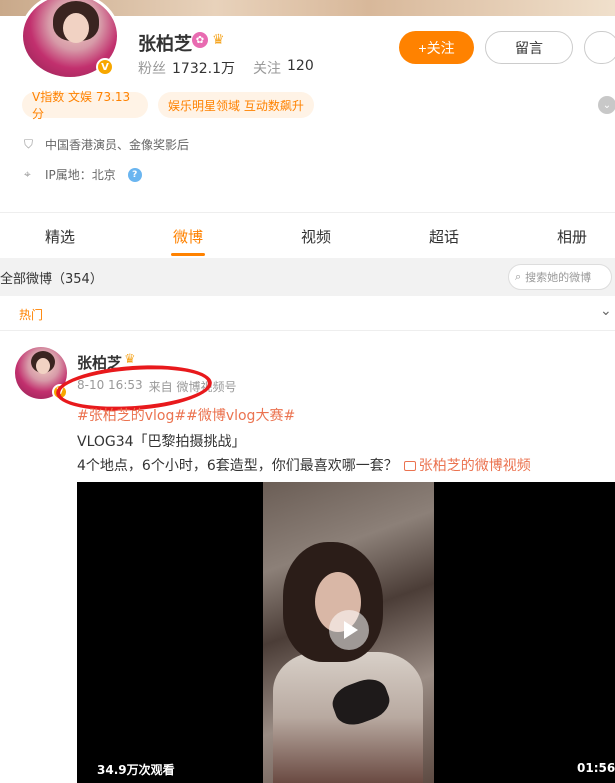 The width and height of the screenshot is (615, 783). Describe the element at coordinates (300, 68) in the screenshot. I see `following-count: 120` at that location.